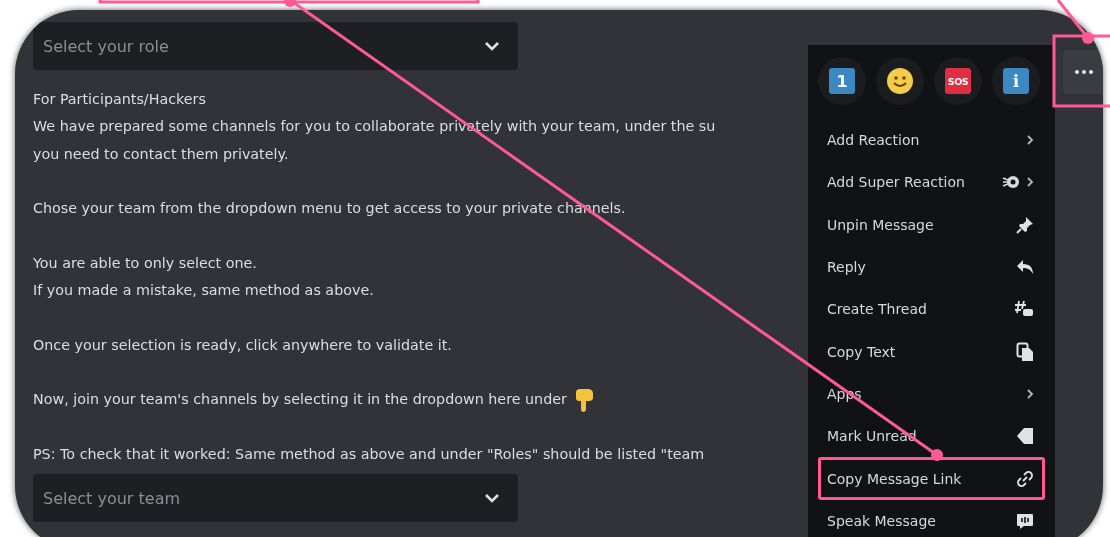 This screenshot has width=1110, height=537. I want to click on tag-icon, so click(1025, 436).